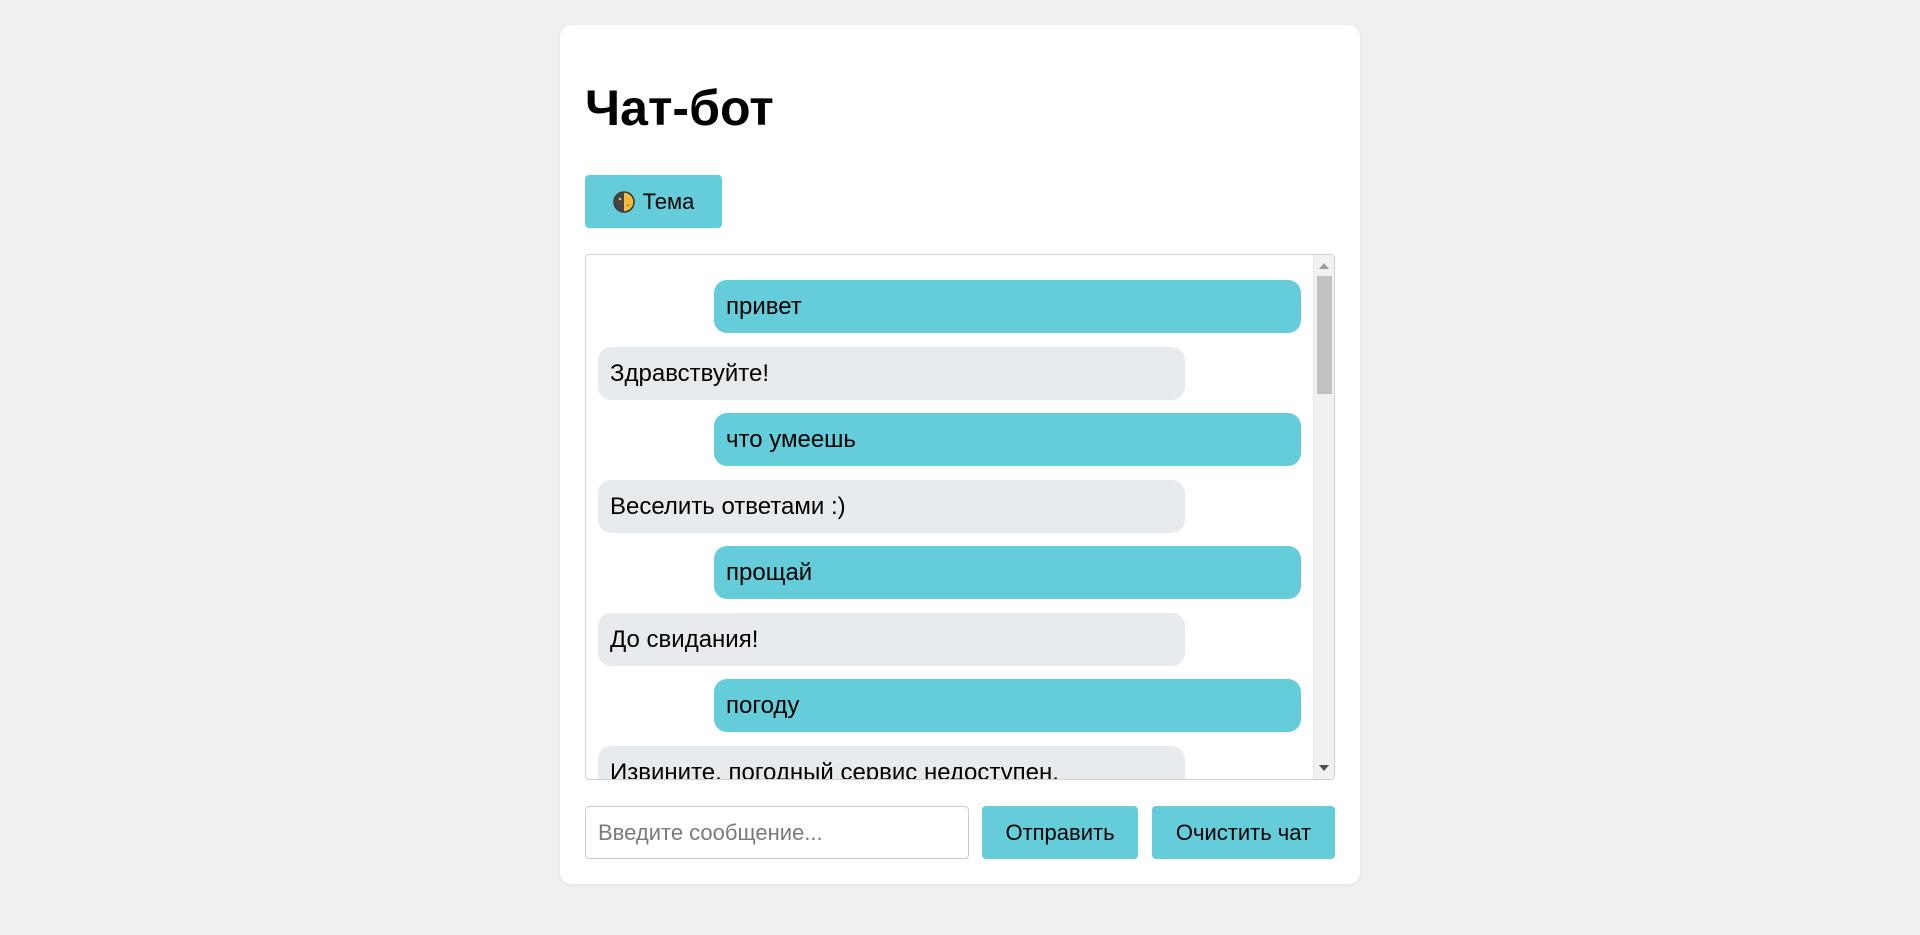 The image size is (1920, 935). What do you see at coordinates (1324, 768) in the screenshot?
I see `scroll-down-arrow-icon` at bounding box center [1324, 768].